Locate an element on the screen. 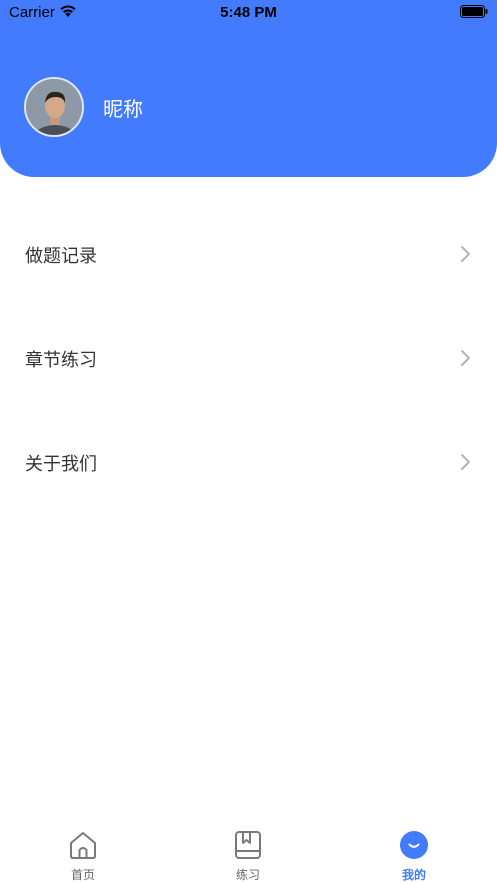  book-icon is located at coordinates (248, 845).